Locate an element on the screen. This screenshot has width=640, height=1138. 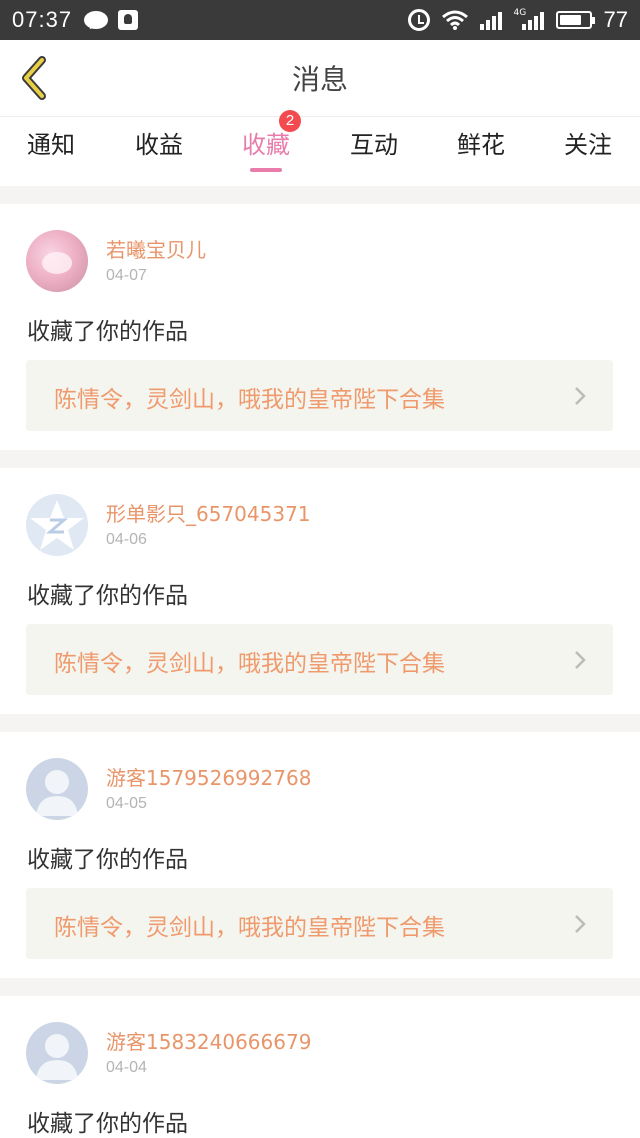
alarm-icon is located at coordinates (418, 20).